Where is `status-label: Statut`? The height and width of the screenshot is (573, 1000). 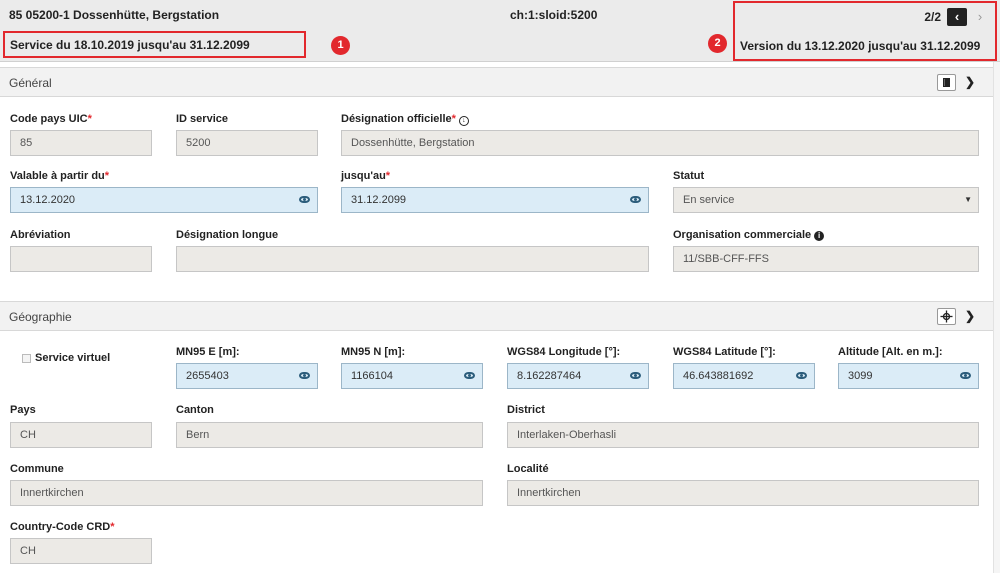 status-label: Statut is located at coordinates (689, 176).